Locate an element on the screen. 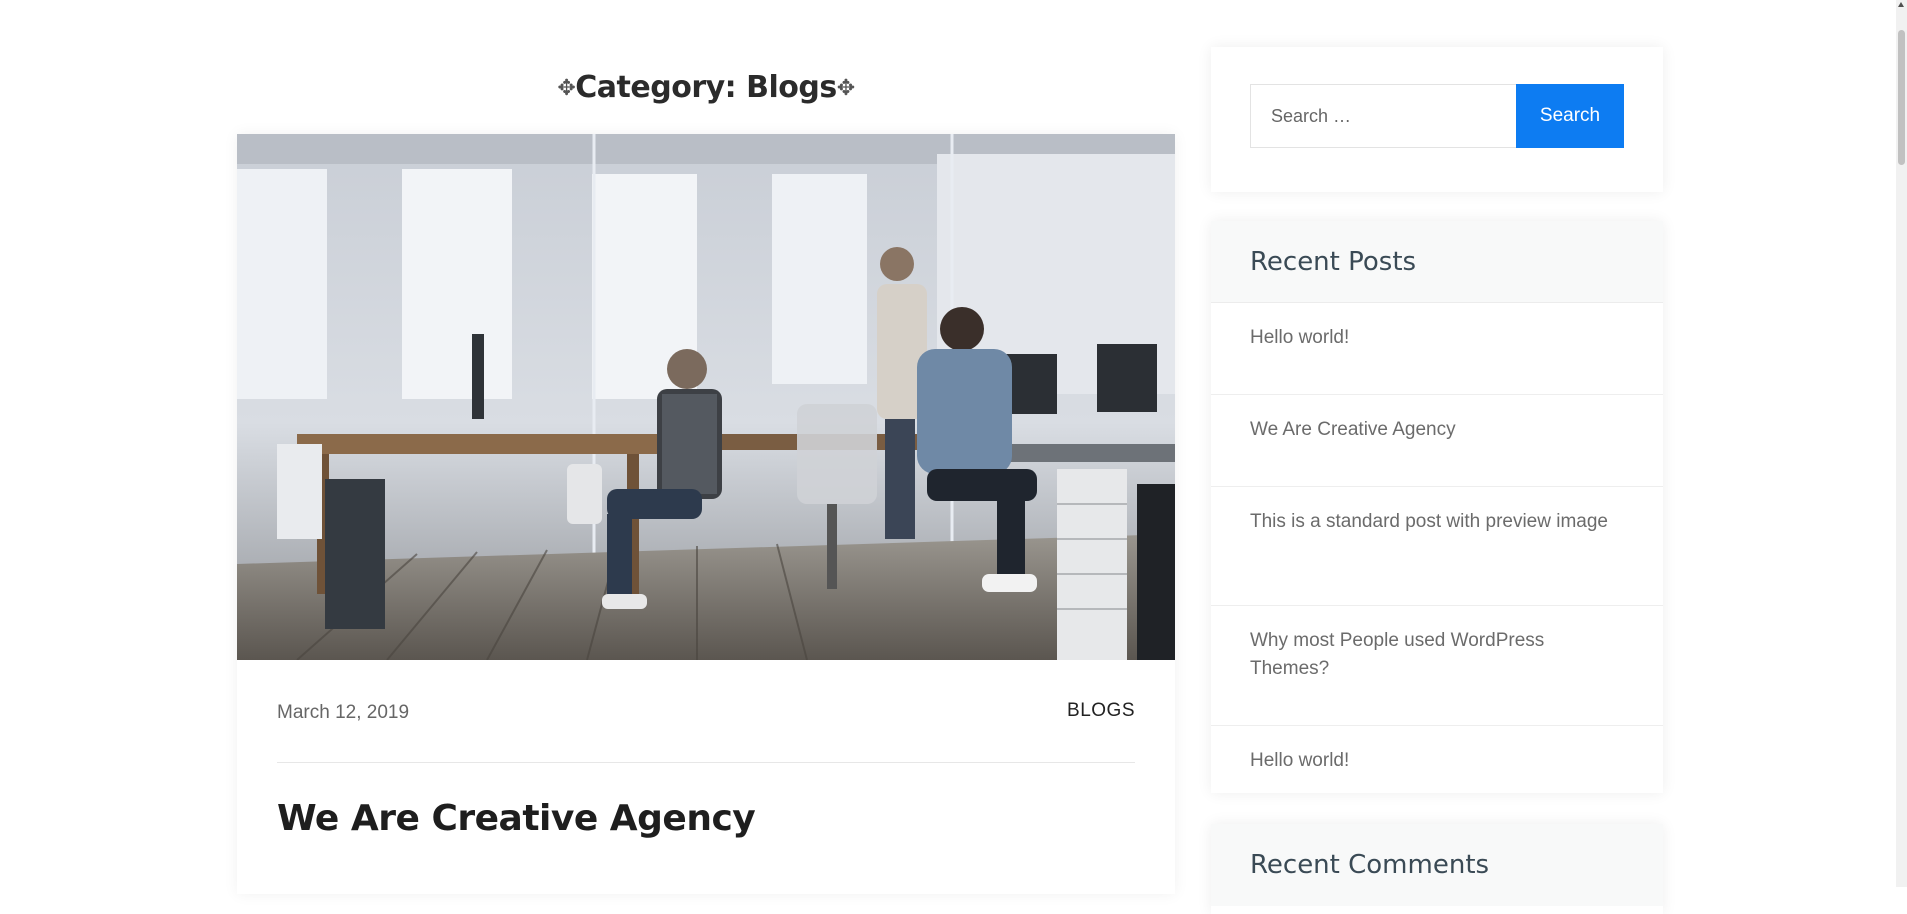 This screenshot has height=914, width=1907. post-category-link: BLOGS is located at coordinates (1101, 711).